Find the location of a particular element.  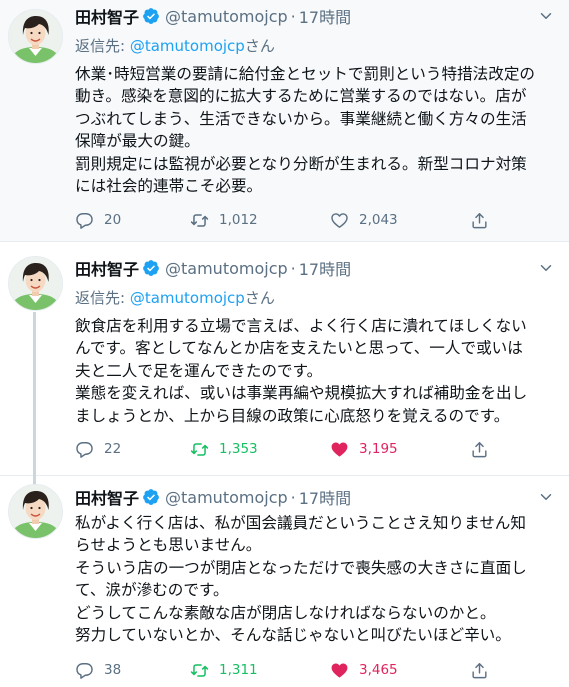

tweet-line: んです。客としてなんとか店を支えたいと思って、一人で或いは is located at coordinates (299, 348).